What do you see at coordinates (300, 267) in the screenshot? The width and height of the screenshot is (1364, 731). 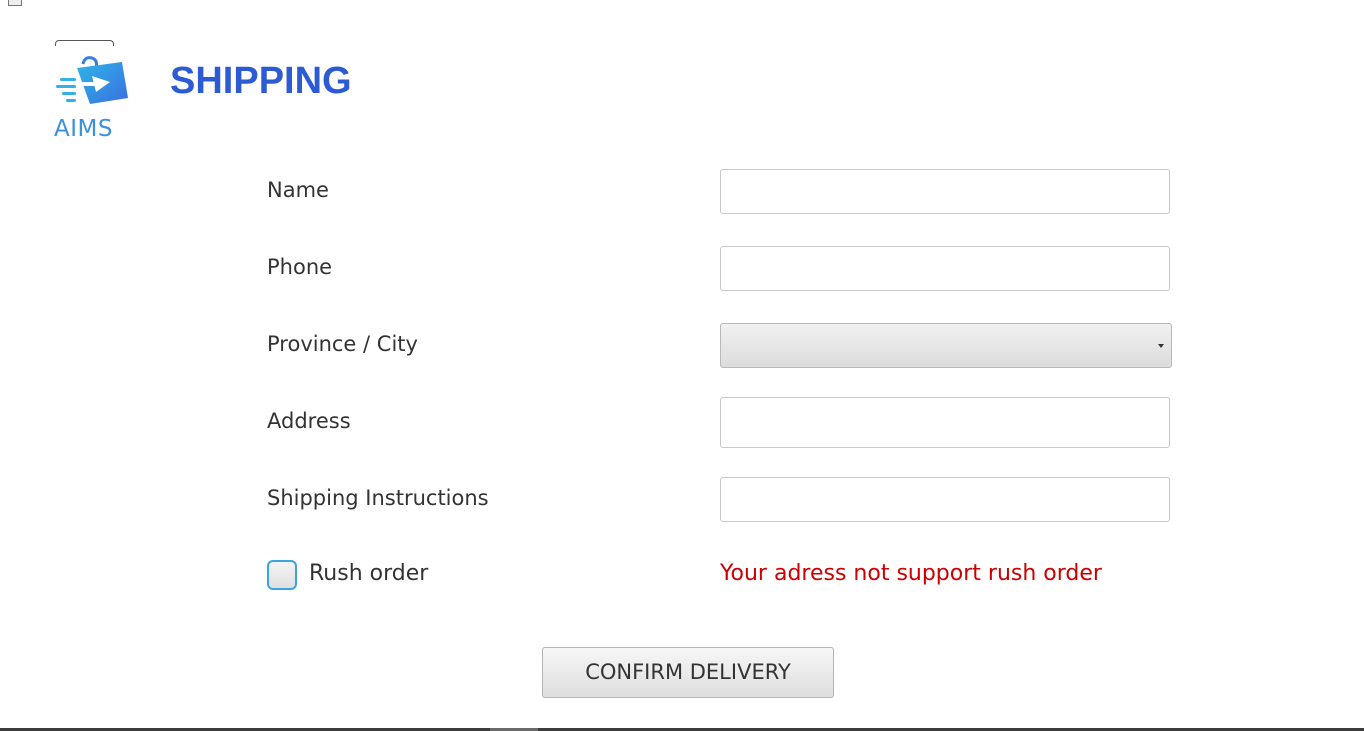 I see `phone-label: Phone` at bounding box center [300, 267].